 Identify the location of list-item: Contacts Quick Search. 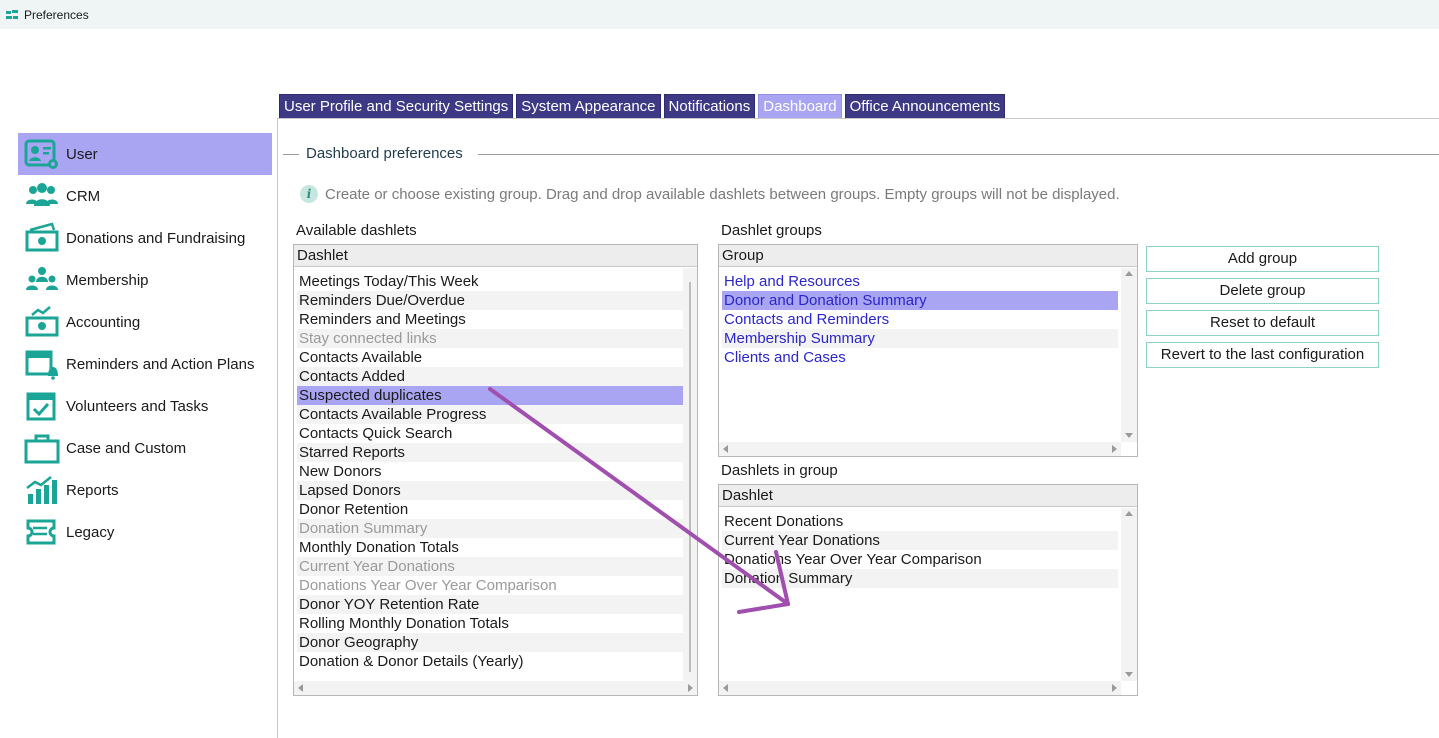
(495, 433).